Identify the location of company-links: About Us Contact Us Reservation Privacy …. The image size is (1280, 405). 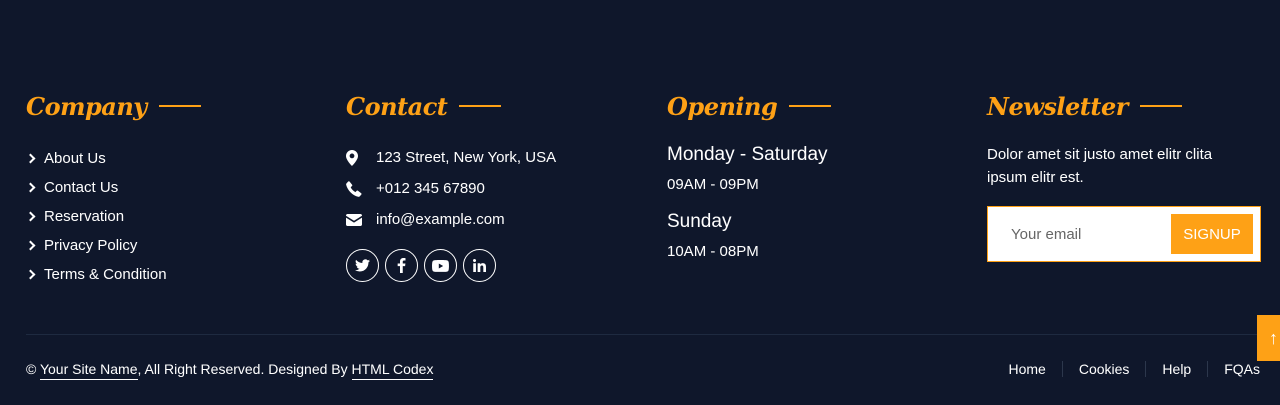
(175, 216).